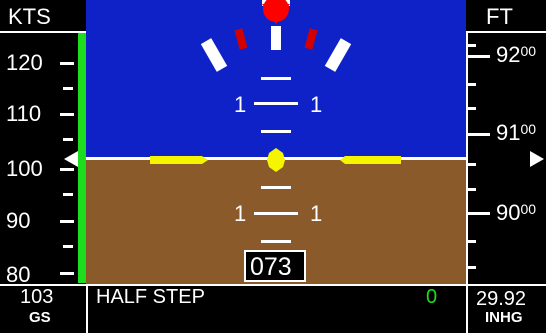 The width and height of the screenshot is (546, 333). Describe the element at coordinates (432, 297) in the screenshot. I see `status-value: 0` at that location.